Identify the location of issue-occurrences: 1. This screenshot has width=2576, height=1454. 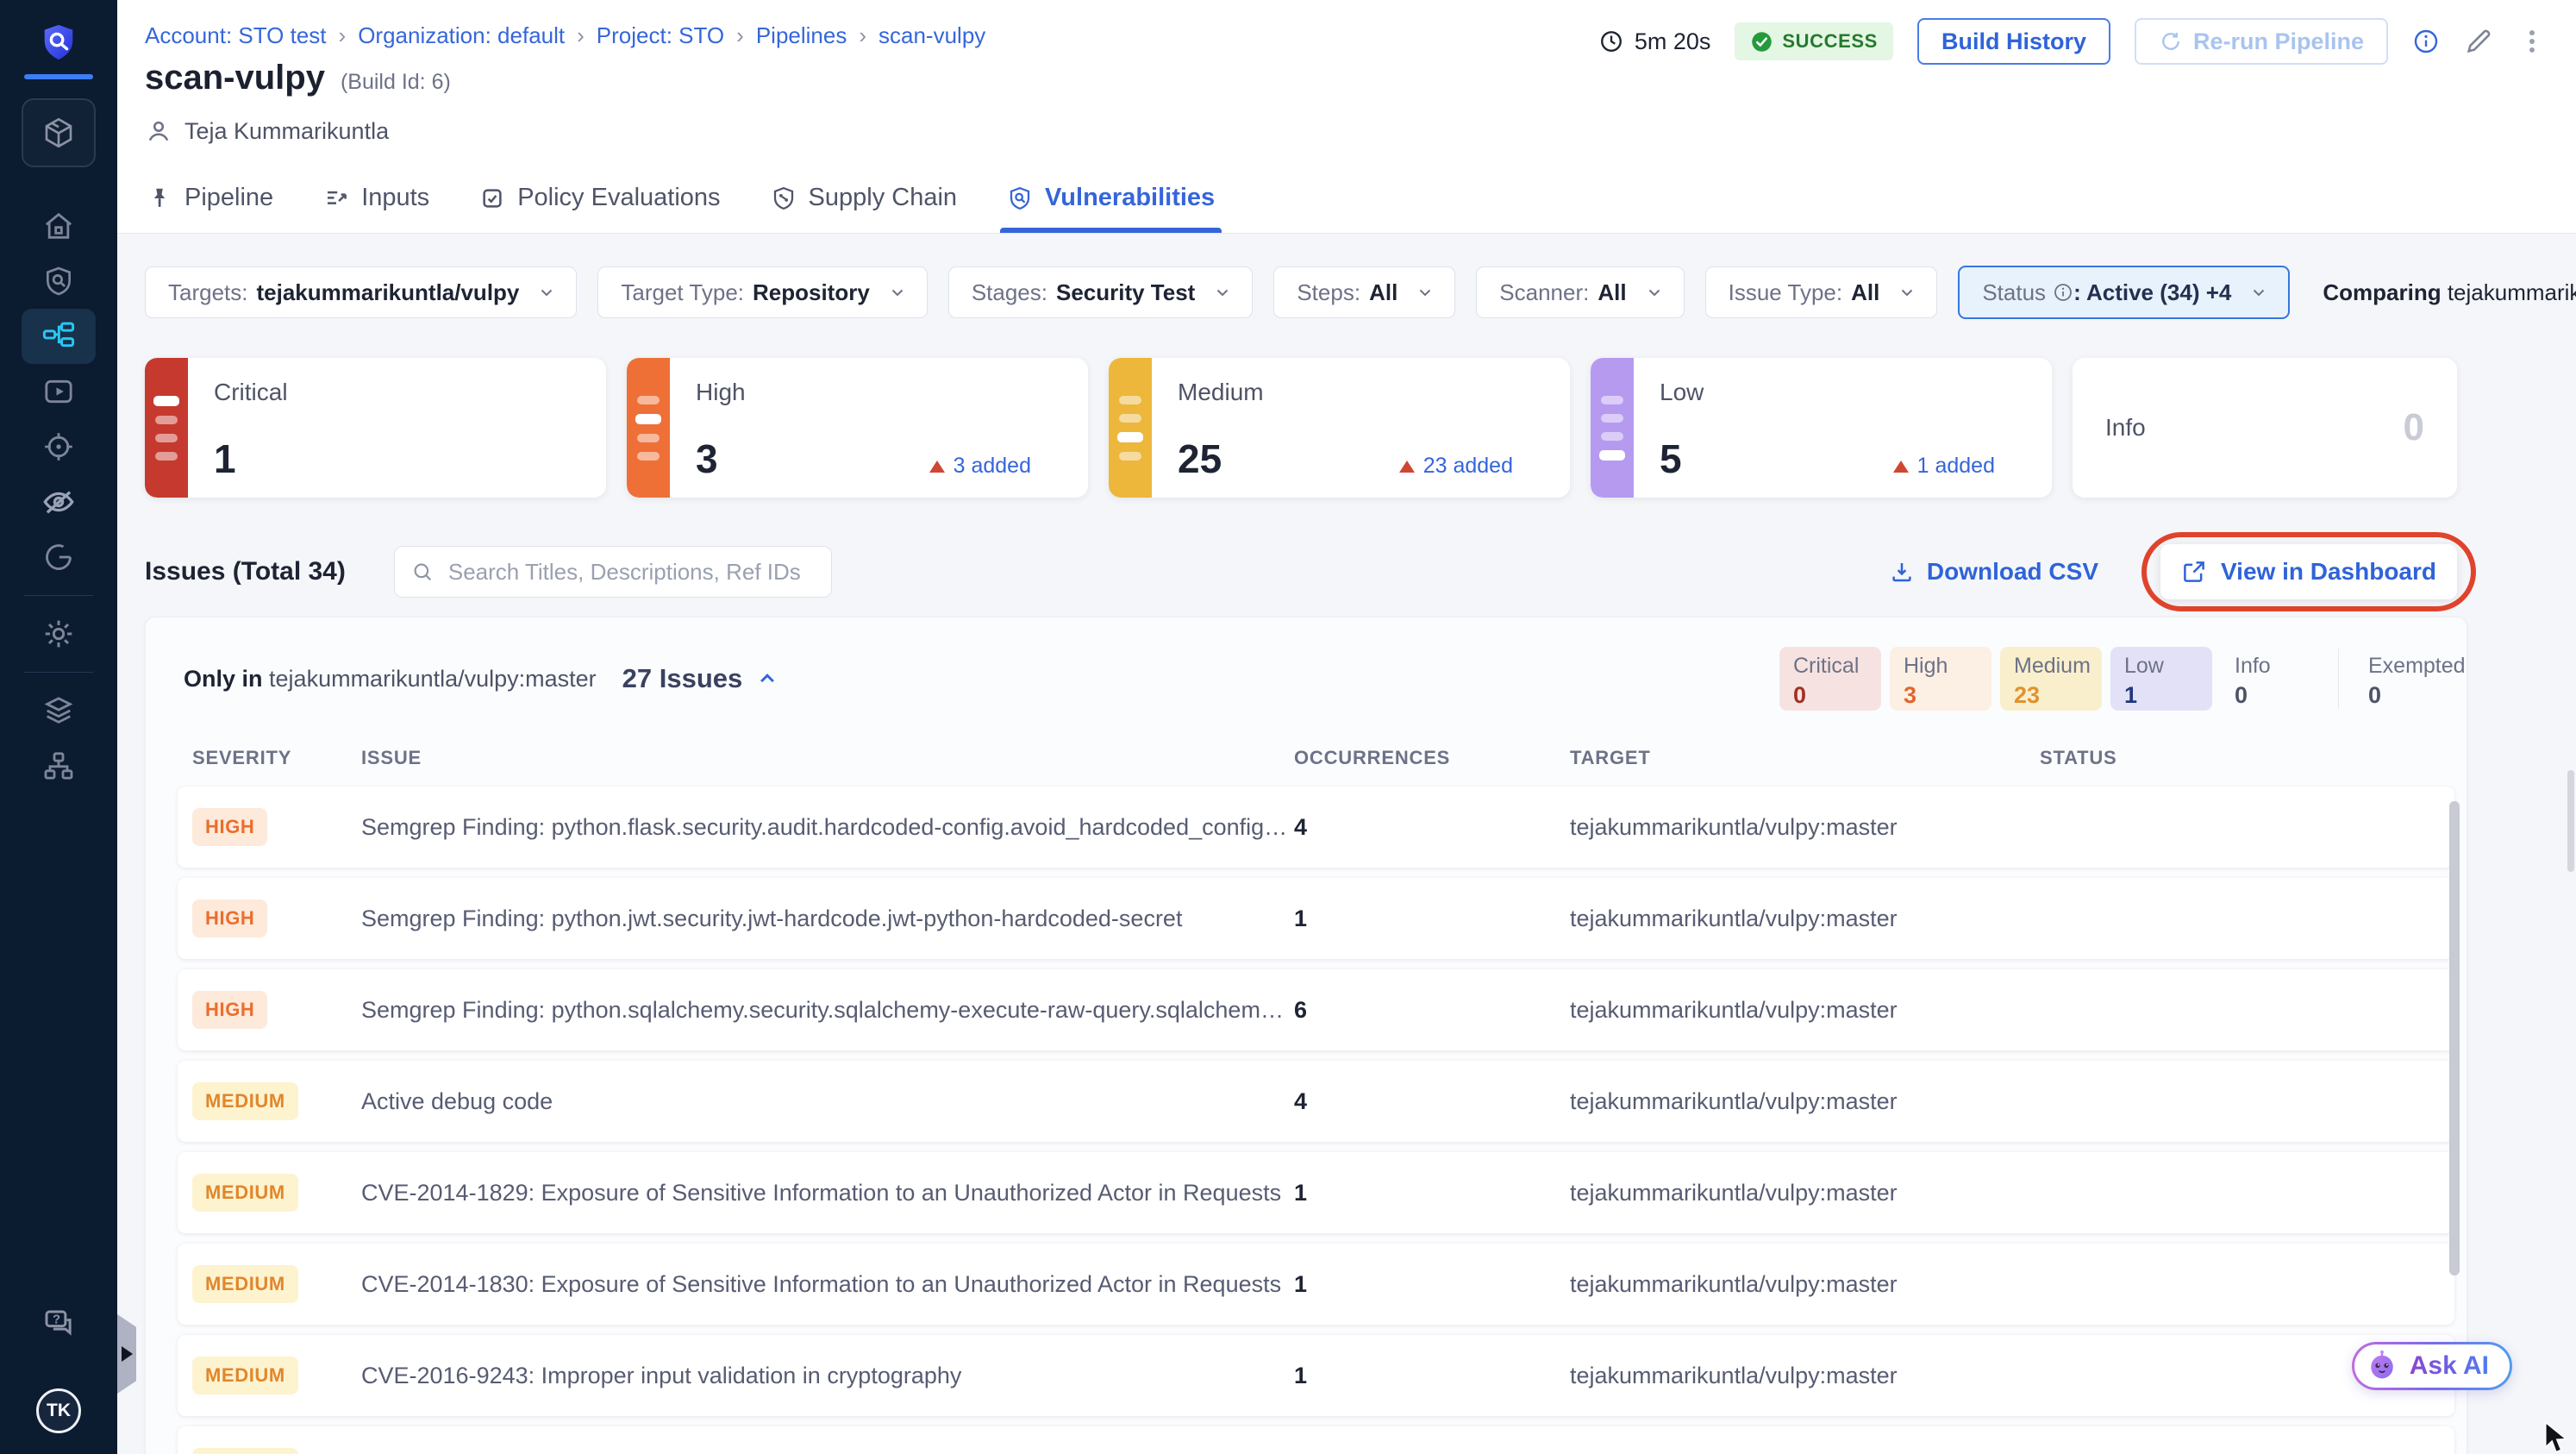
(1301, 1283).